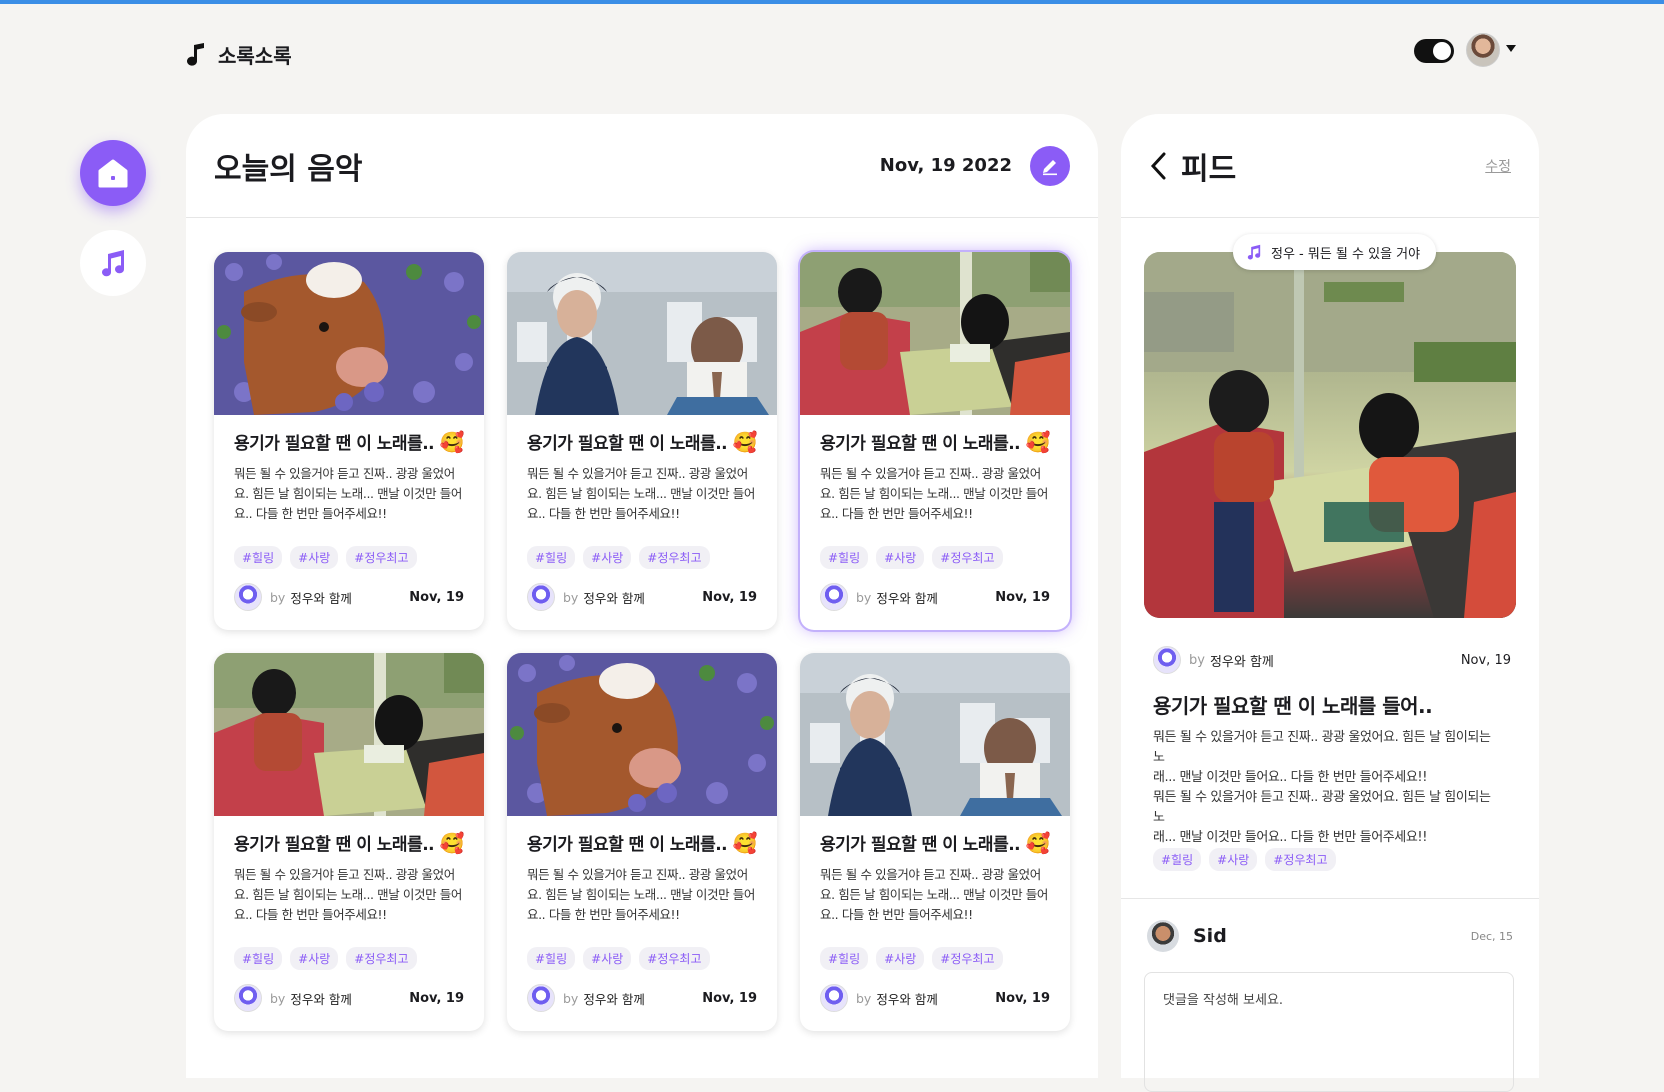  I want to click on user-avatar, so click(1483, 50).